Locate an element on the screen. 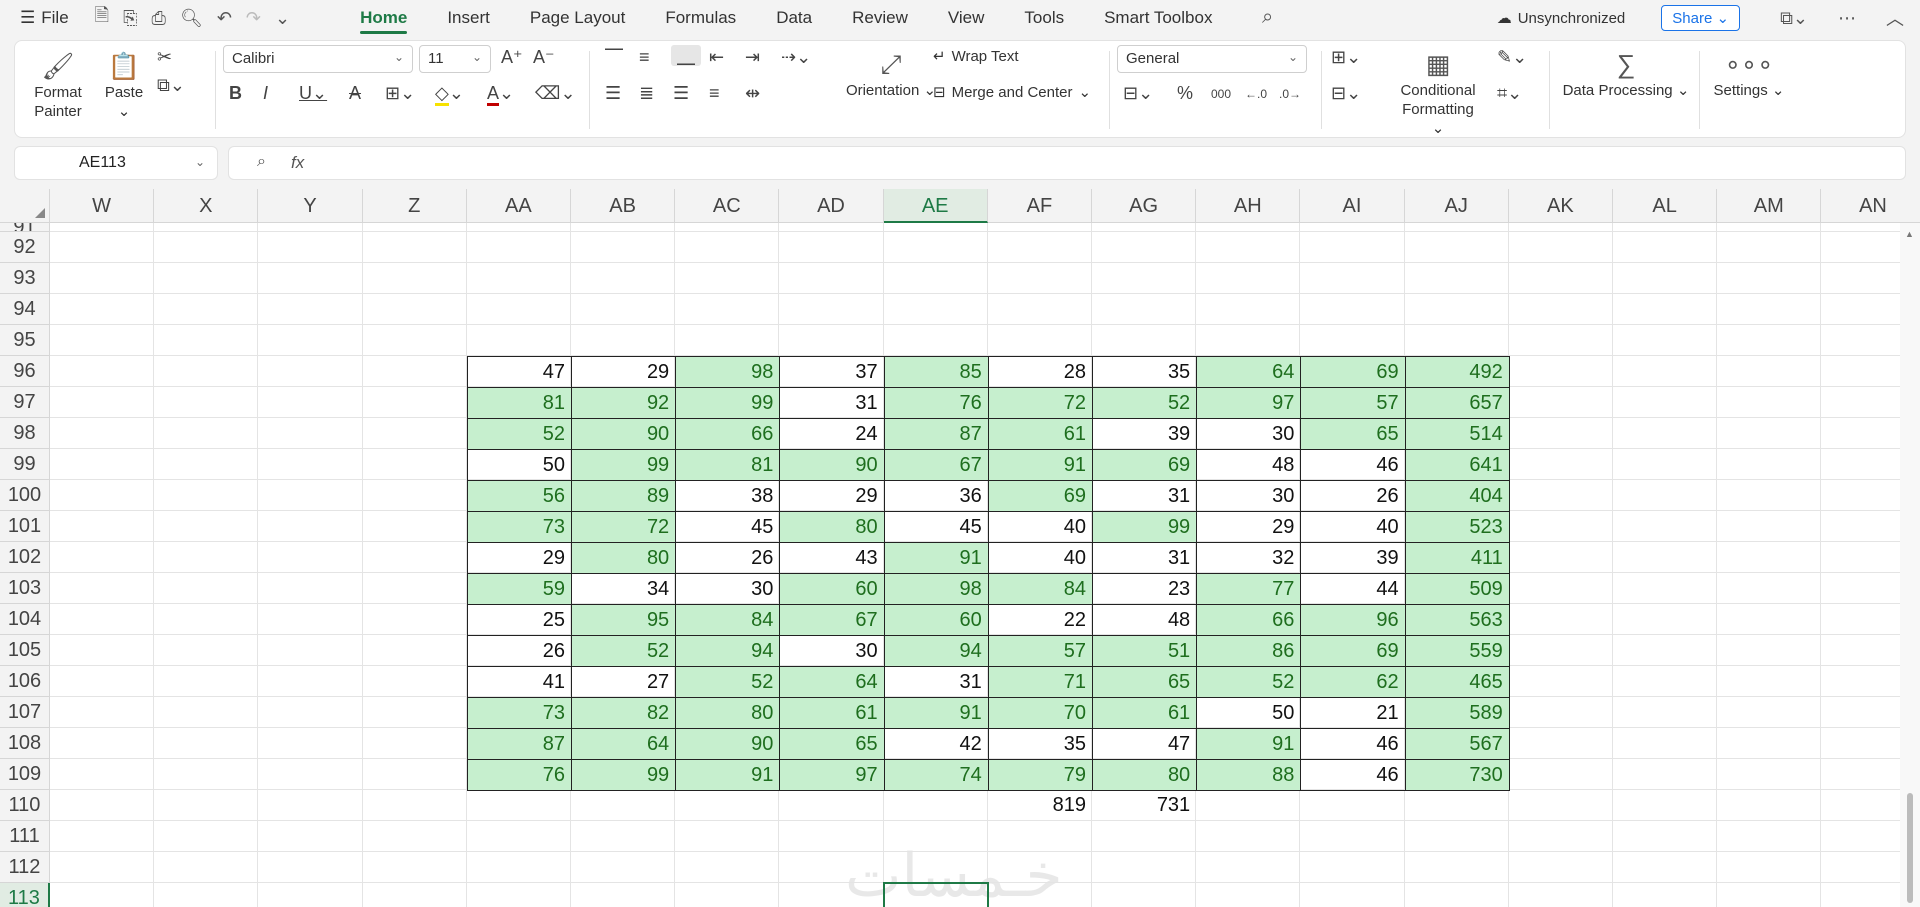 The height and width of the screenshot is (907, 1920). row-header-110: 110 is located at coordinates (25, 805).